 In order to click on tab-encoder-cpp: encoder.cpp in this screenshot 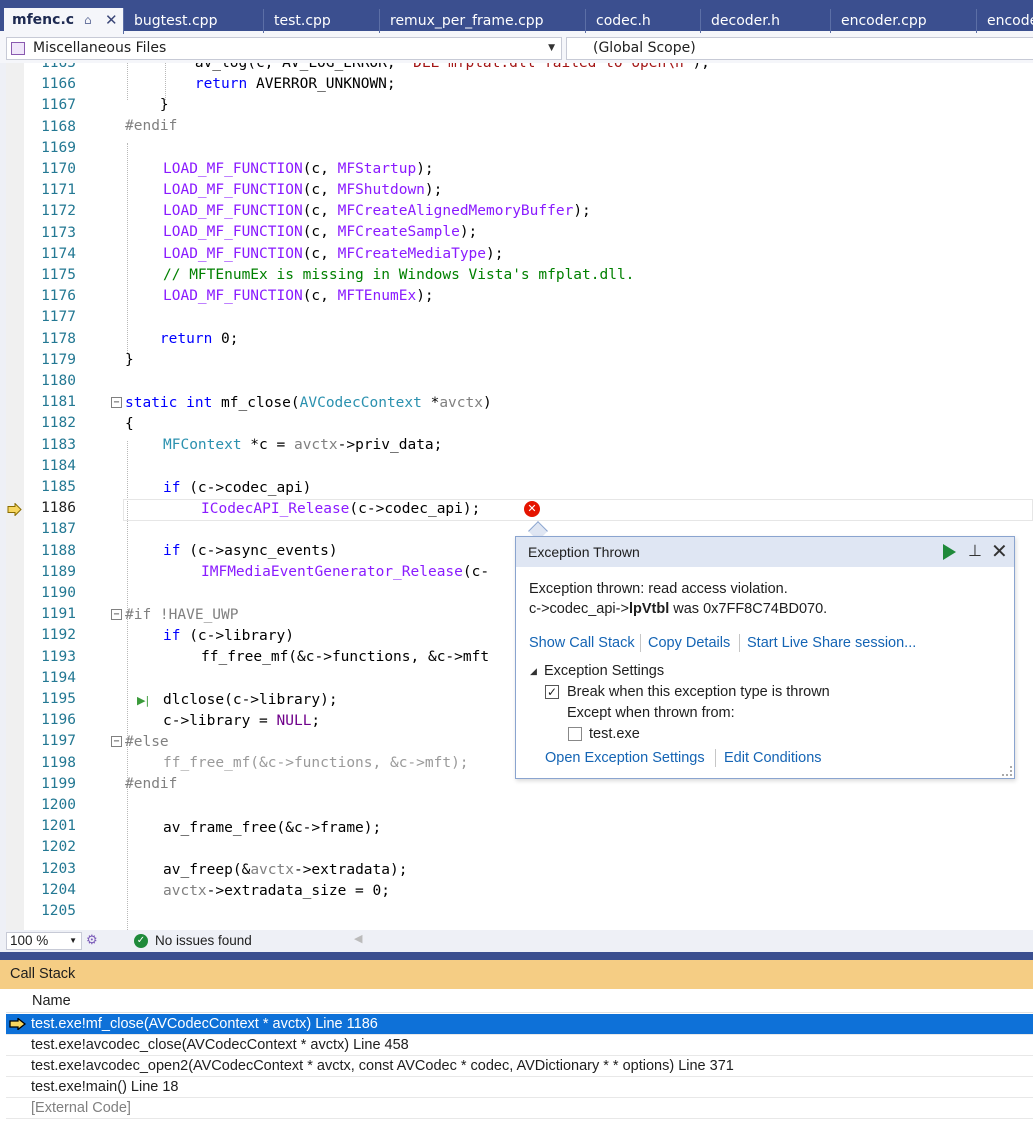, I will do `click(904, 21)`.